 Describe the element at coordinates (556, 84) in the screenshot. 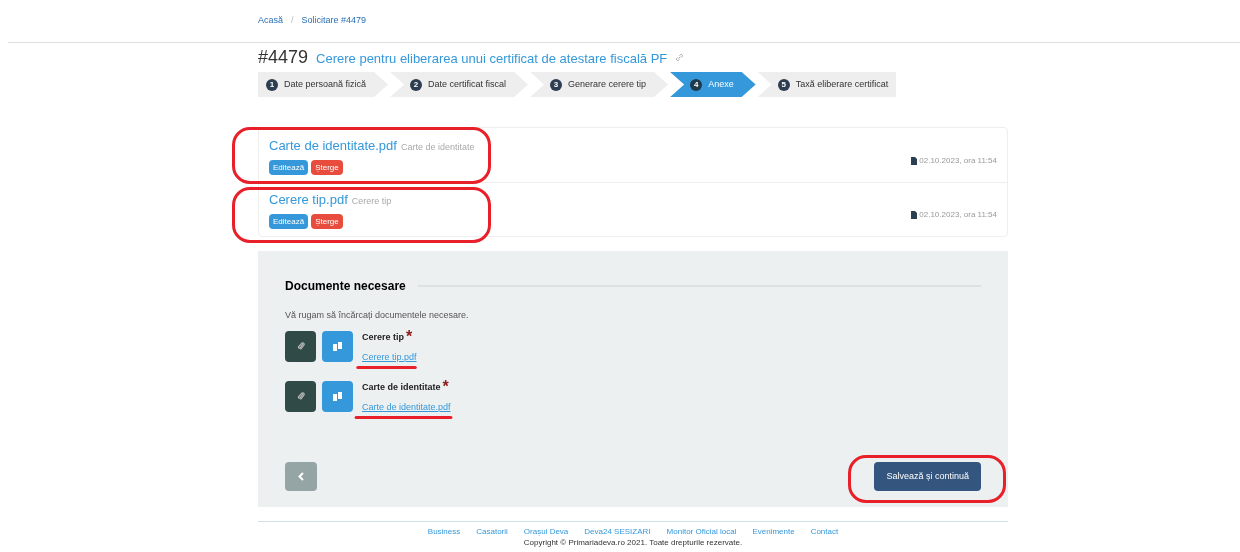

I see `step-number: 3` at that location.